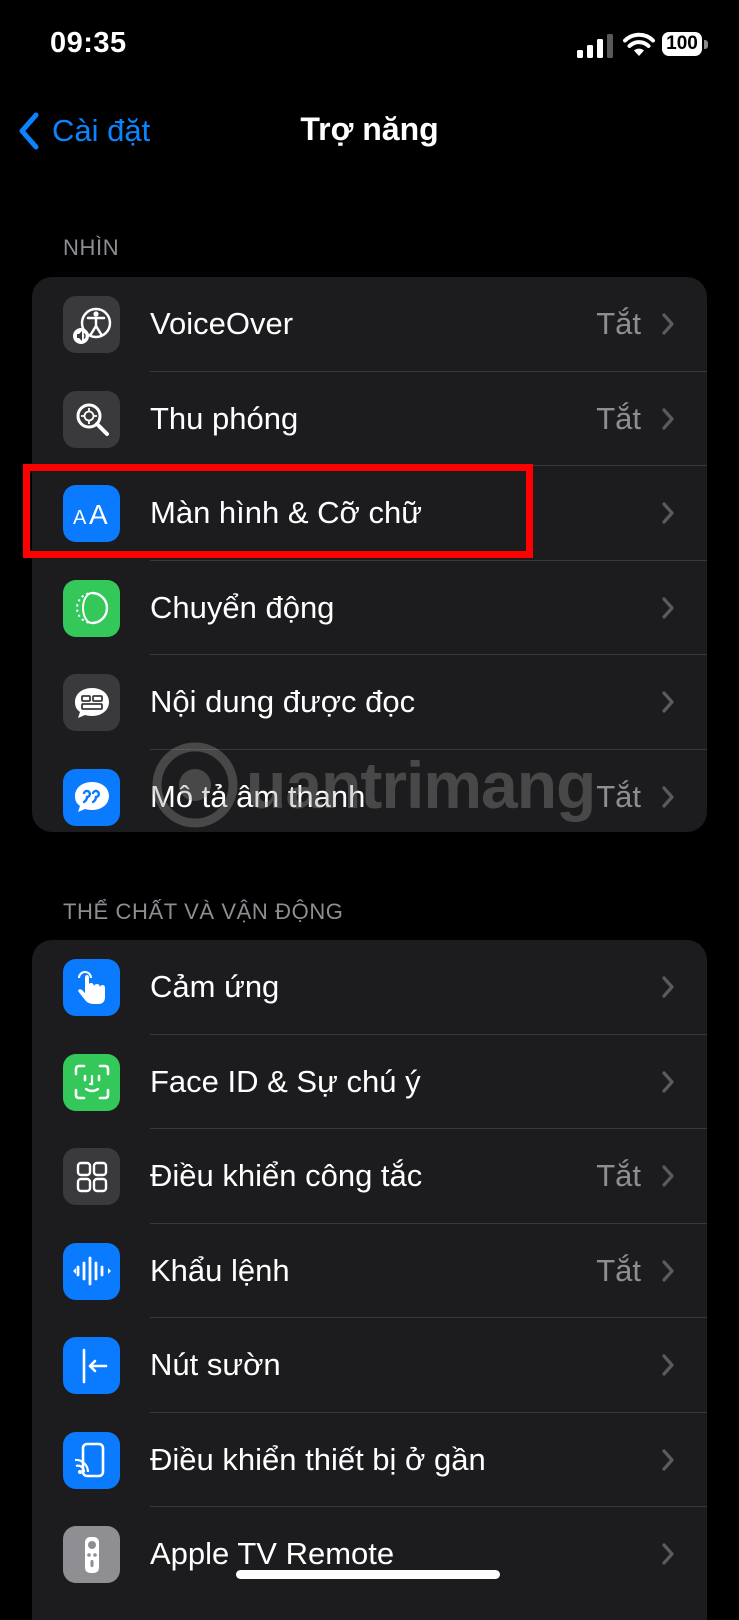  Describe the element at coordinates (369, 45) in the screenshot. I see `status-bar: 09:35 100` at that location.